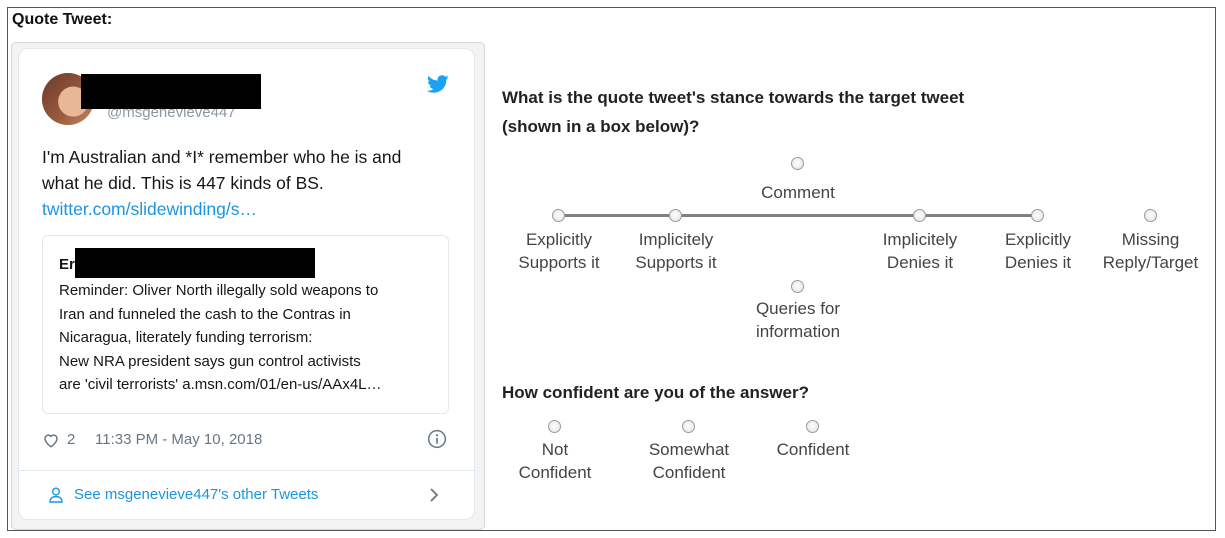 The height and width of the screenshot is (538, 1225). I want to click on like-count: 2, so click(71, 439).